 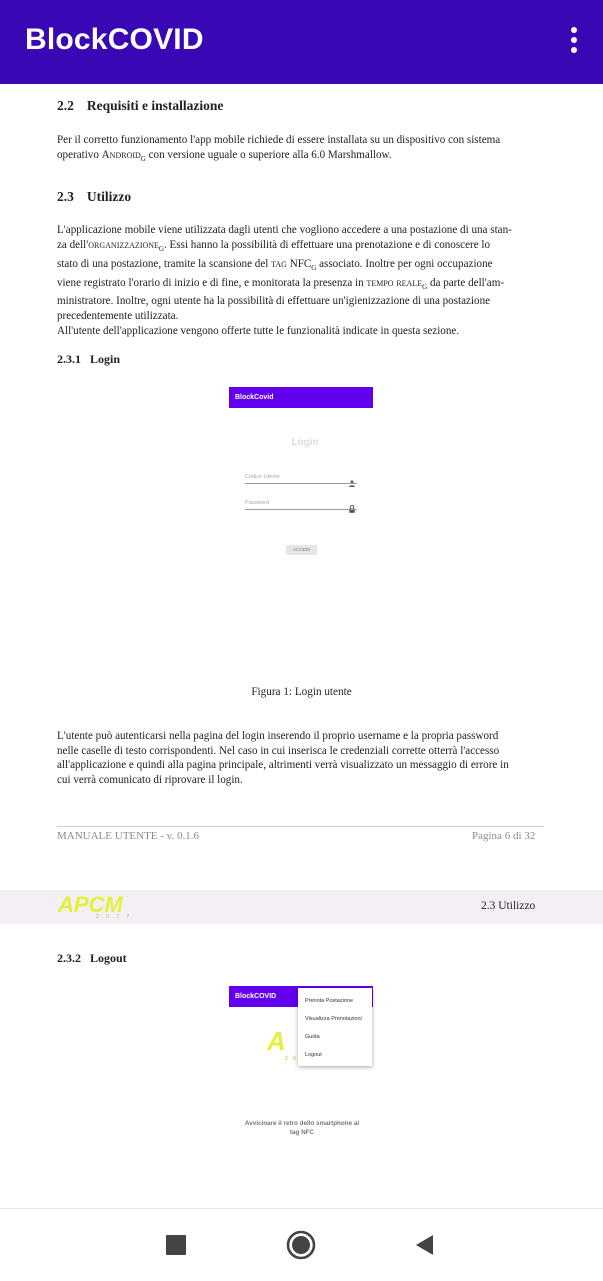 What do you see at coordinates (176, 1245) in the screenshot?
I see `recent-apps-icon` at bounding box center [176, 1245].